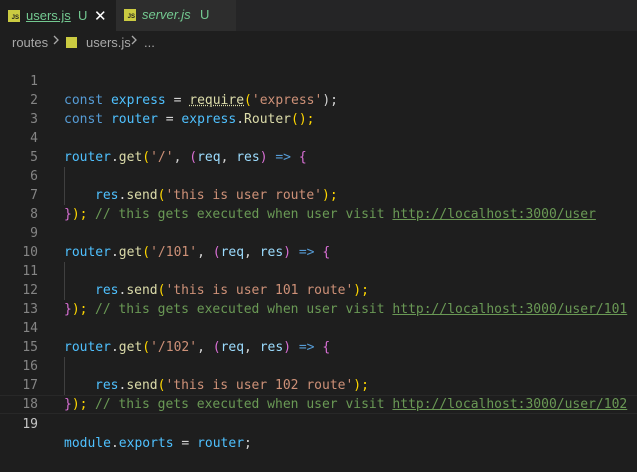  Describe the element at coordinates (318, 80) in the screenshot. I see `code-line: 1 const express = require('express');` at that location.